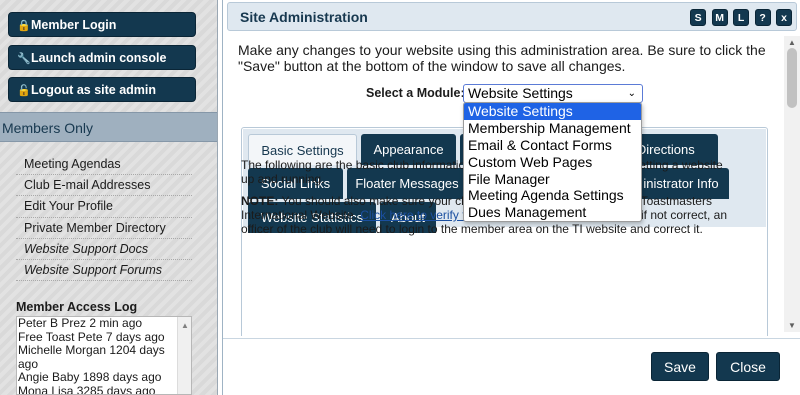 The width and height of the screenshot is (800, 395). I want to click on link-edit-your-profile: Edit Your Profile, so click(104, 207).